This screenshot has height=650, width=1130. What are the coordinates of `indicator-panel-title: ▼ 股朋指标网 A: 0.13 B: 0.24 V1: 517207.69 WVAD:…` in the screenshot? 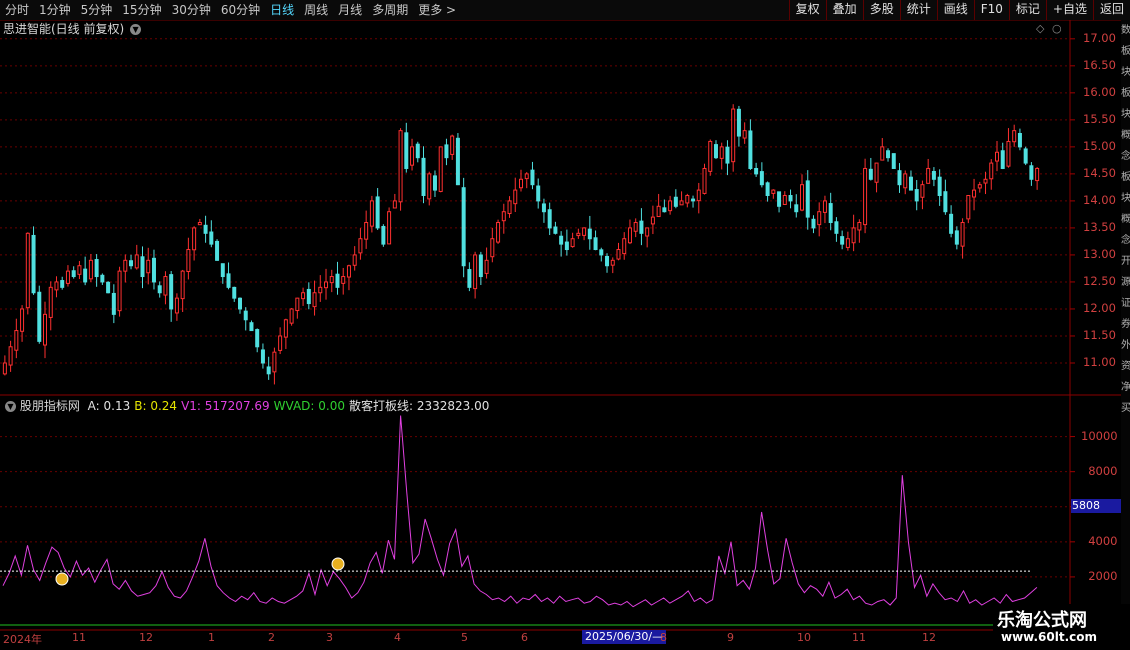 It's located at (246, 406).